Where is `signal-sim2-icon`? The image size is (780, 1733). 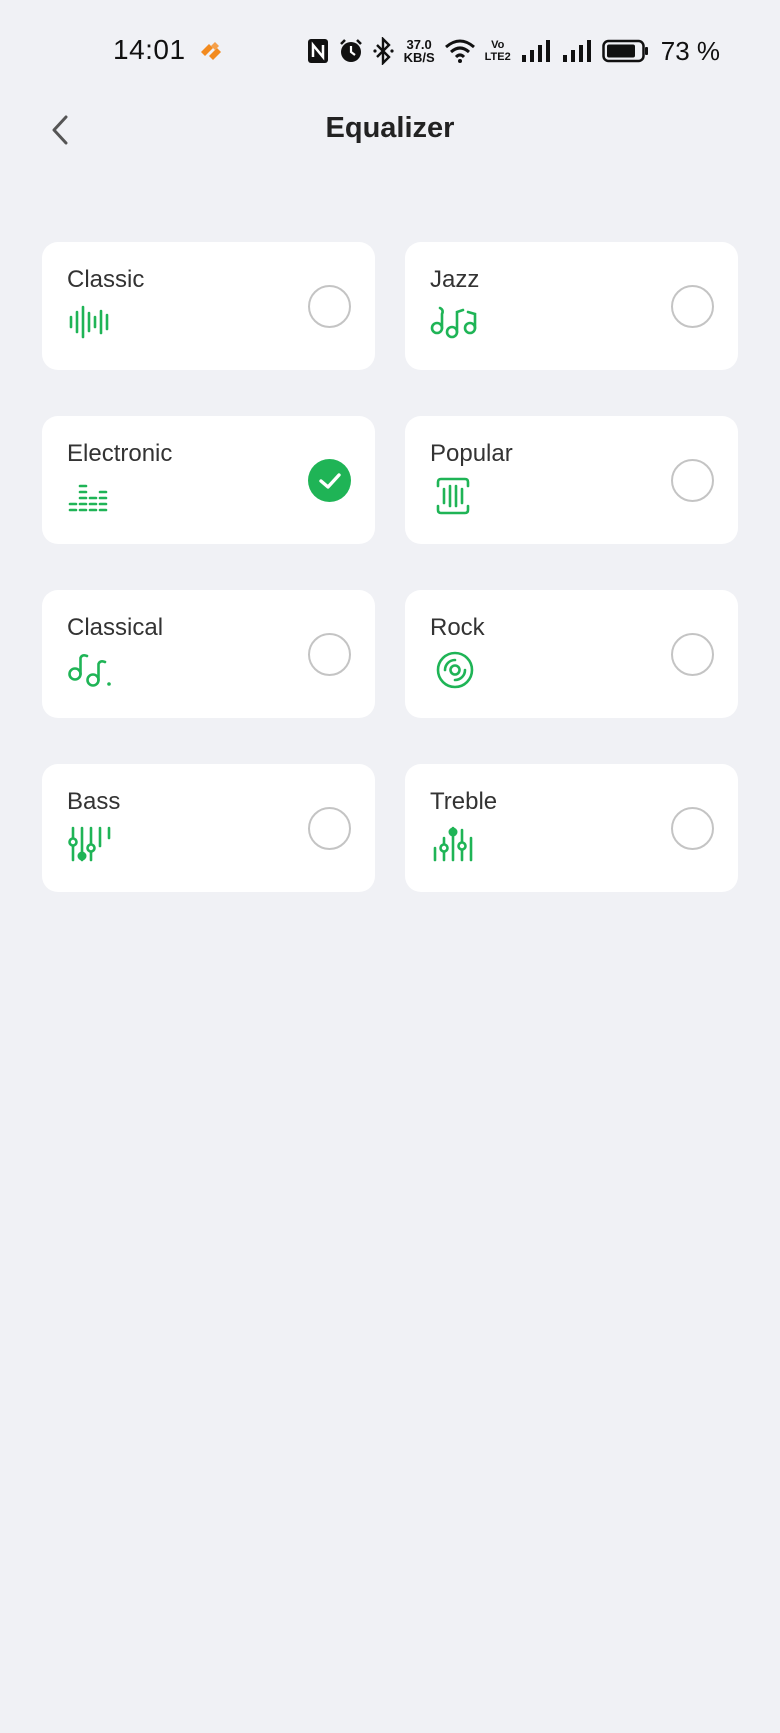
signal-sim2-icon is located at coordinates (577, 51).